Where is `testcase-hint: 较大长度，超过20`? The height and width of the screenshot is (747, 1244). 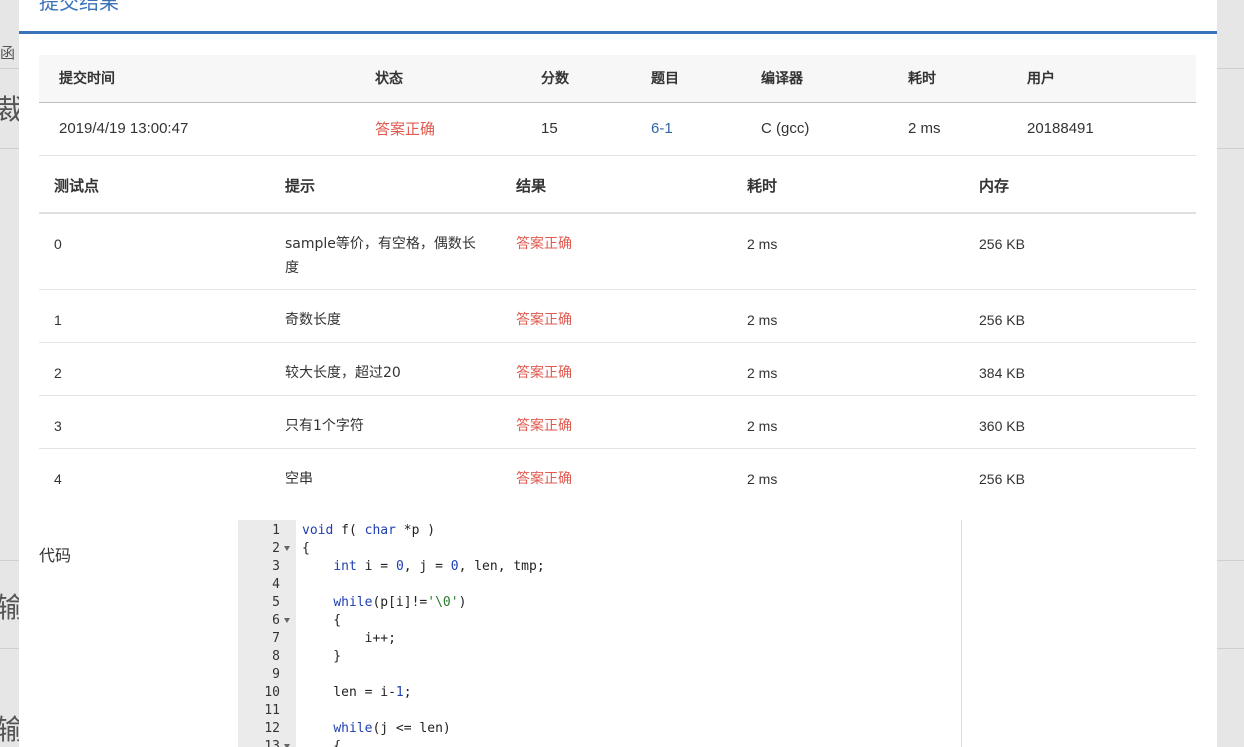
testcase-hint: 较大长度，超过20 is located at coordinates (343, 373).